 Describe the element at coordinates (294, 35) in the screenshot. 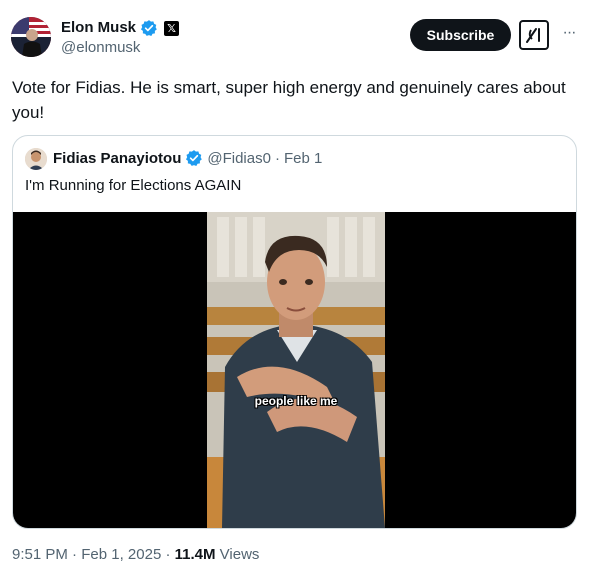

I see `tweet-header: Elon Musk 𝕏 @elonmusk Subscribe ···` at that location.